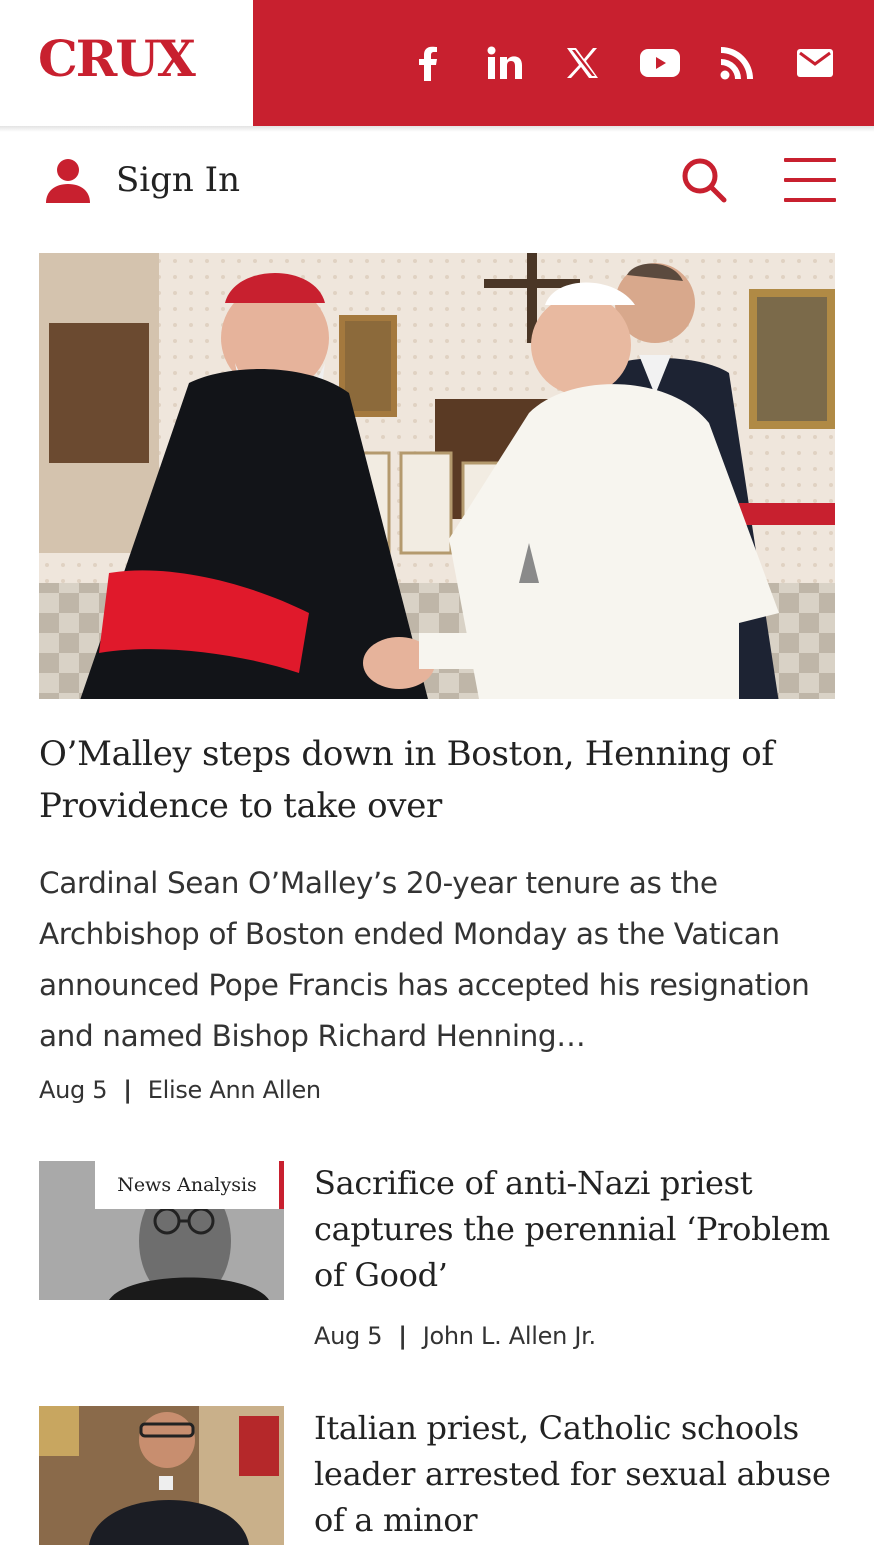 Image resolution: width=874 pixels, height=1555 pixels. I want to click on hero-date: Aug 5, so click(73, 1090).